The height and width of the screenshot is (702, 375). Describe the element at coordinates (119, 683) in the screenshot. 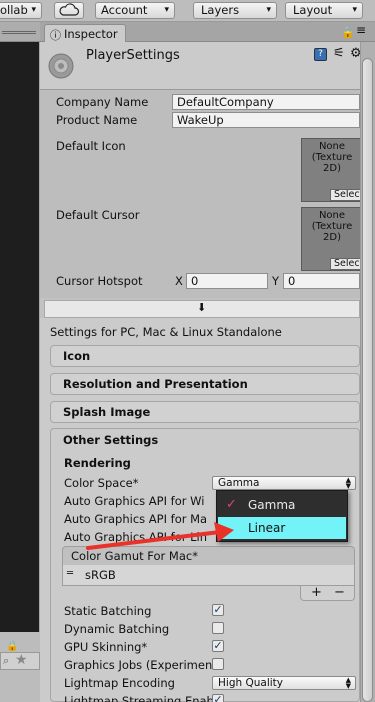

I see `lightmap-encoding-label: Lightmap Encoding` at that location.